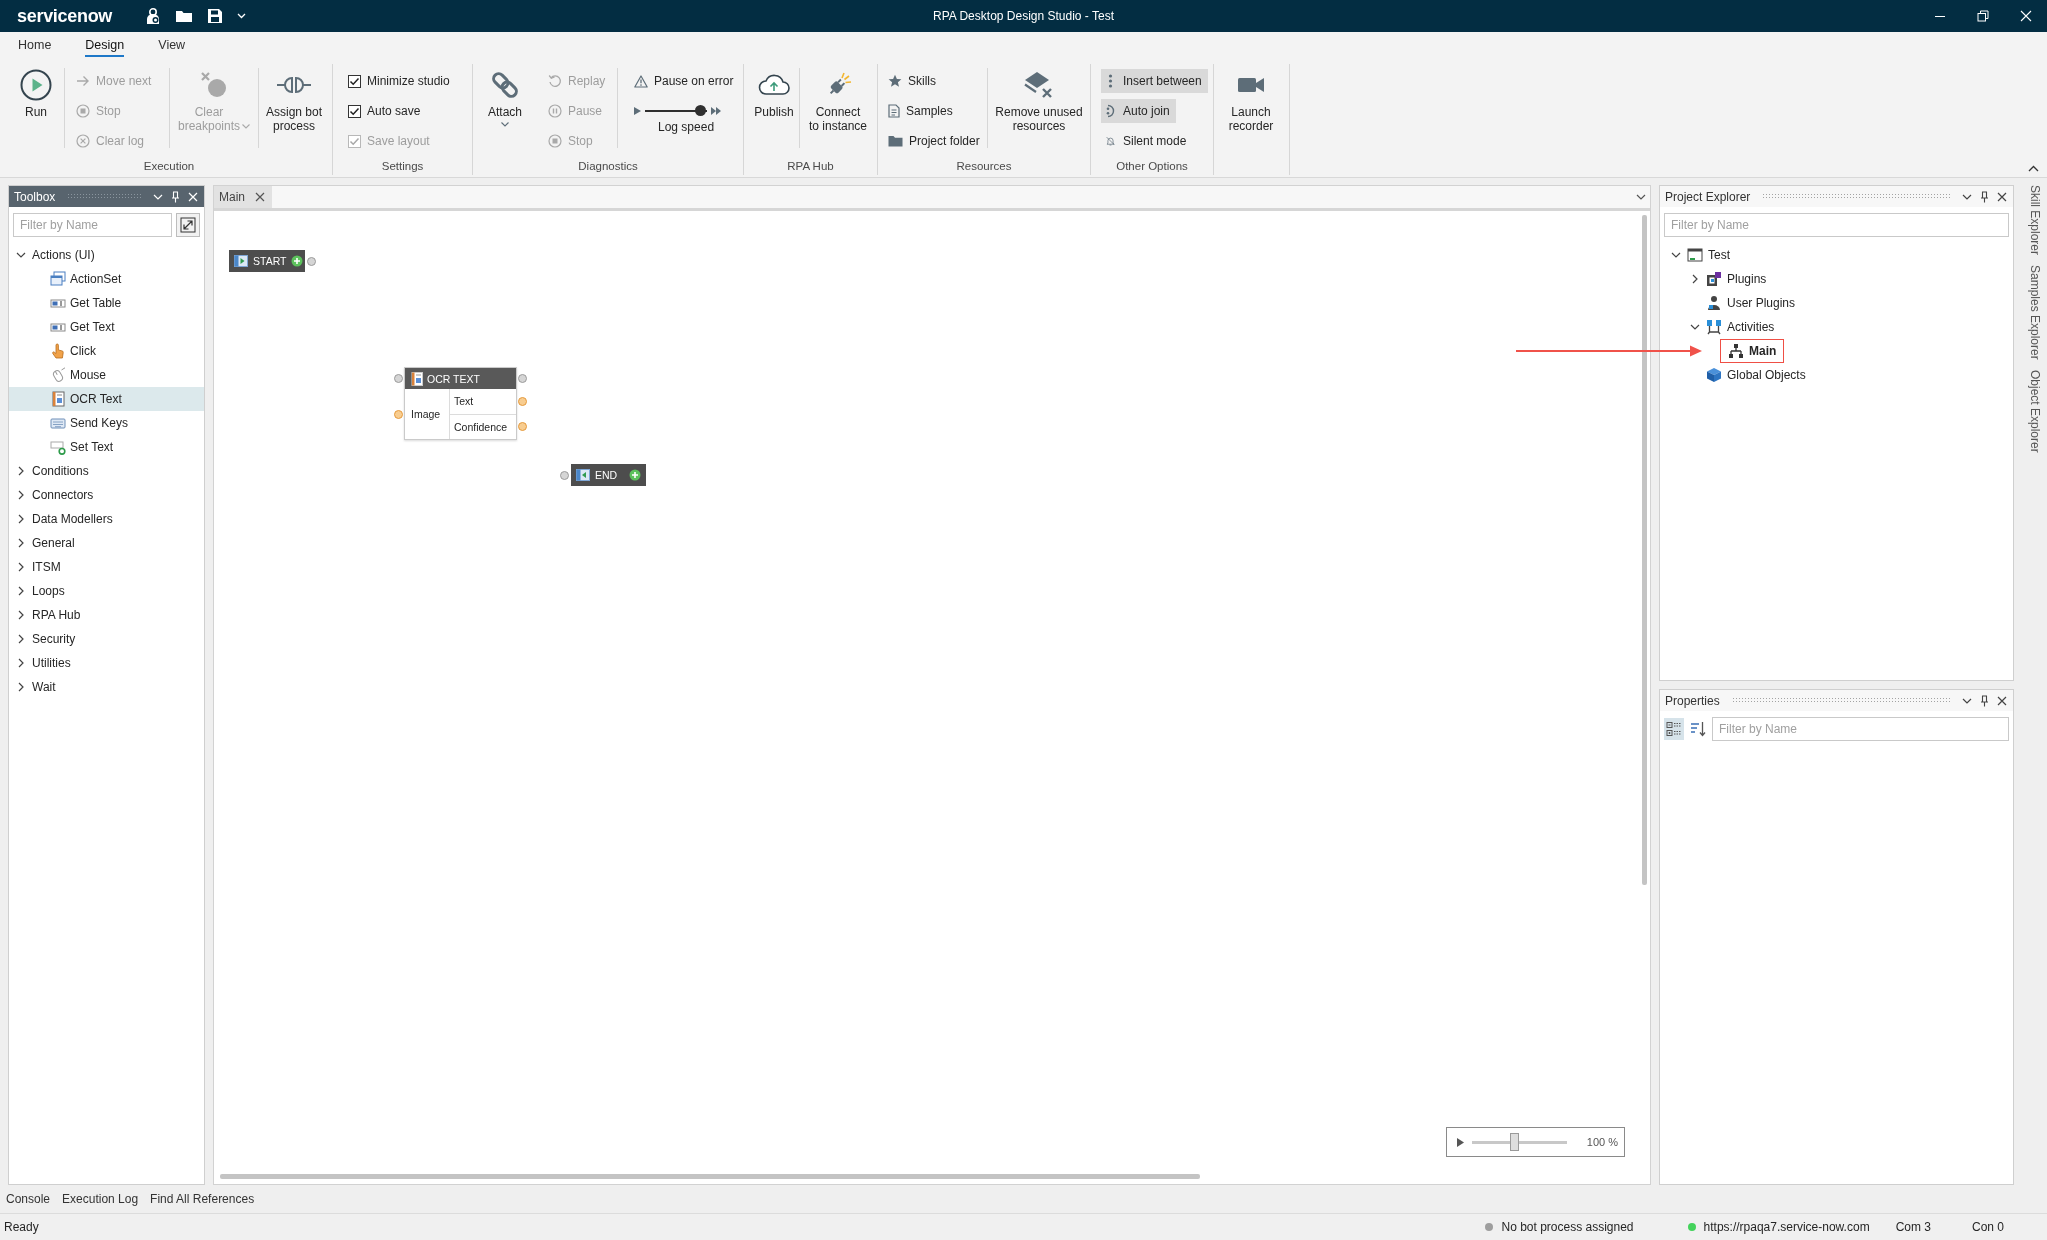 The image size is (2047, 1240). I want to click on caret-down-icon, so click(242, 16).